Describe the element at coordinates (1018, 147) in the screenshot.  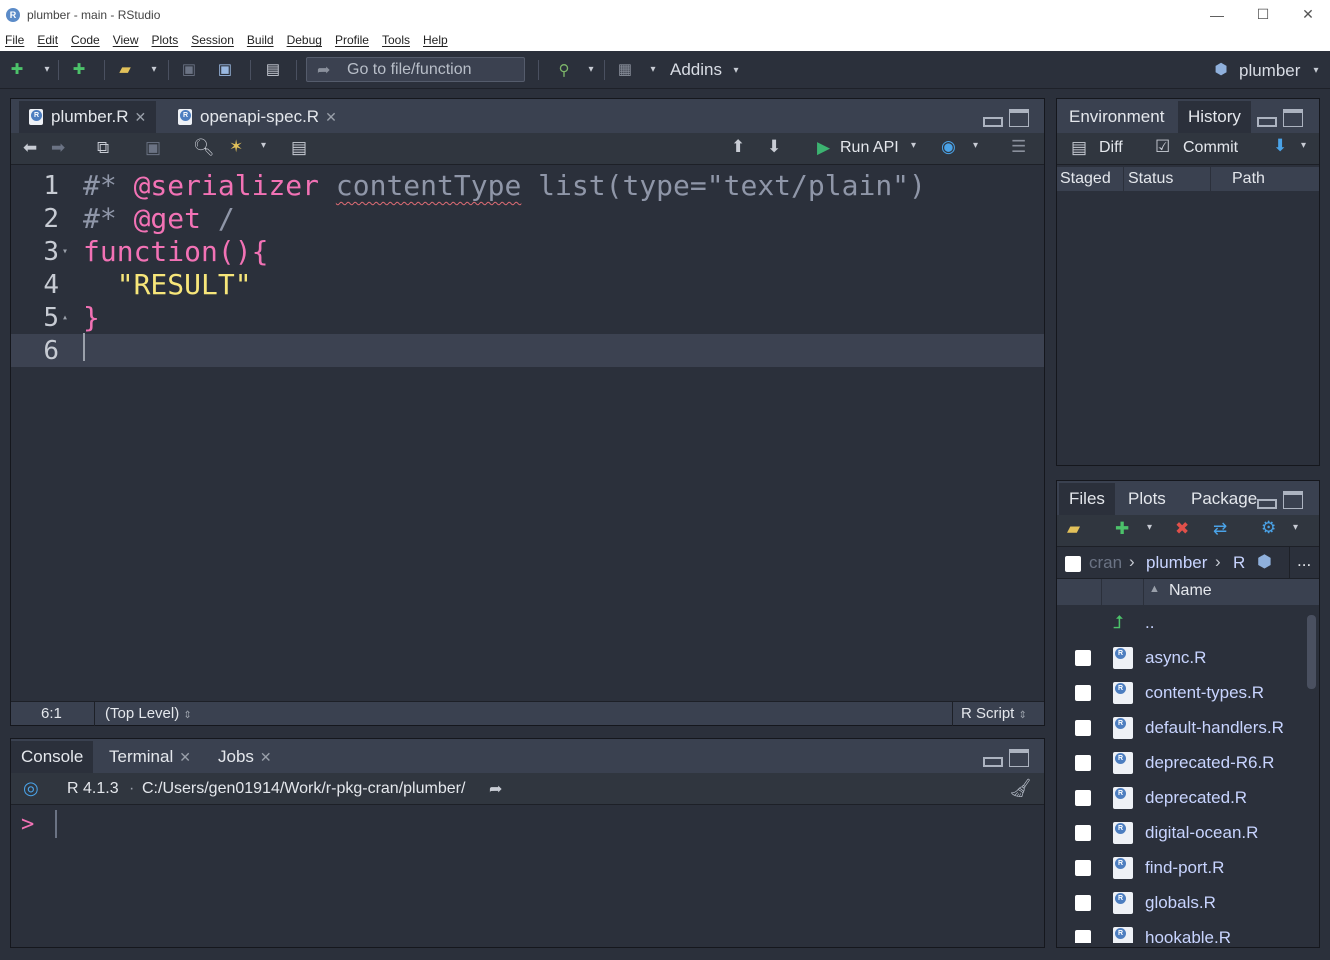
I see `outline-icon: ☰` at that location.